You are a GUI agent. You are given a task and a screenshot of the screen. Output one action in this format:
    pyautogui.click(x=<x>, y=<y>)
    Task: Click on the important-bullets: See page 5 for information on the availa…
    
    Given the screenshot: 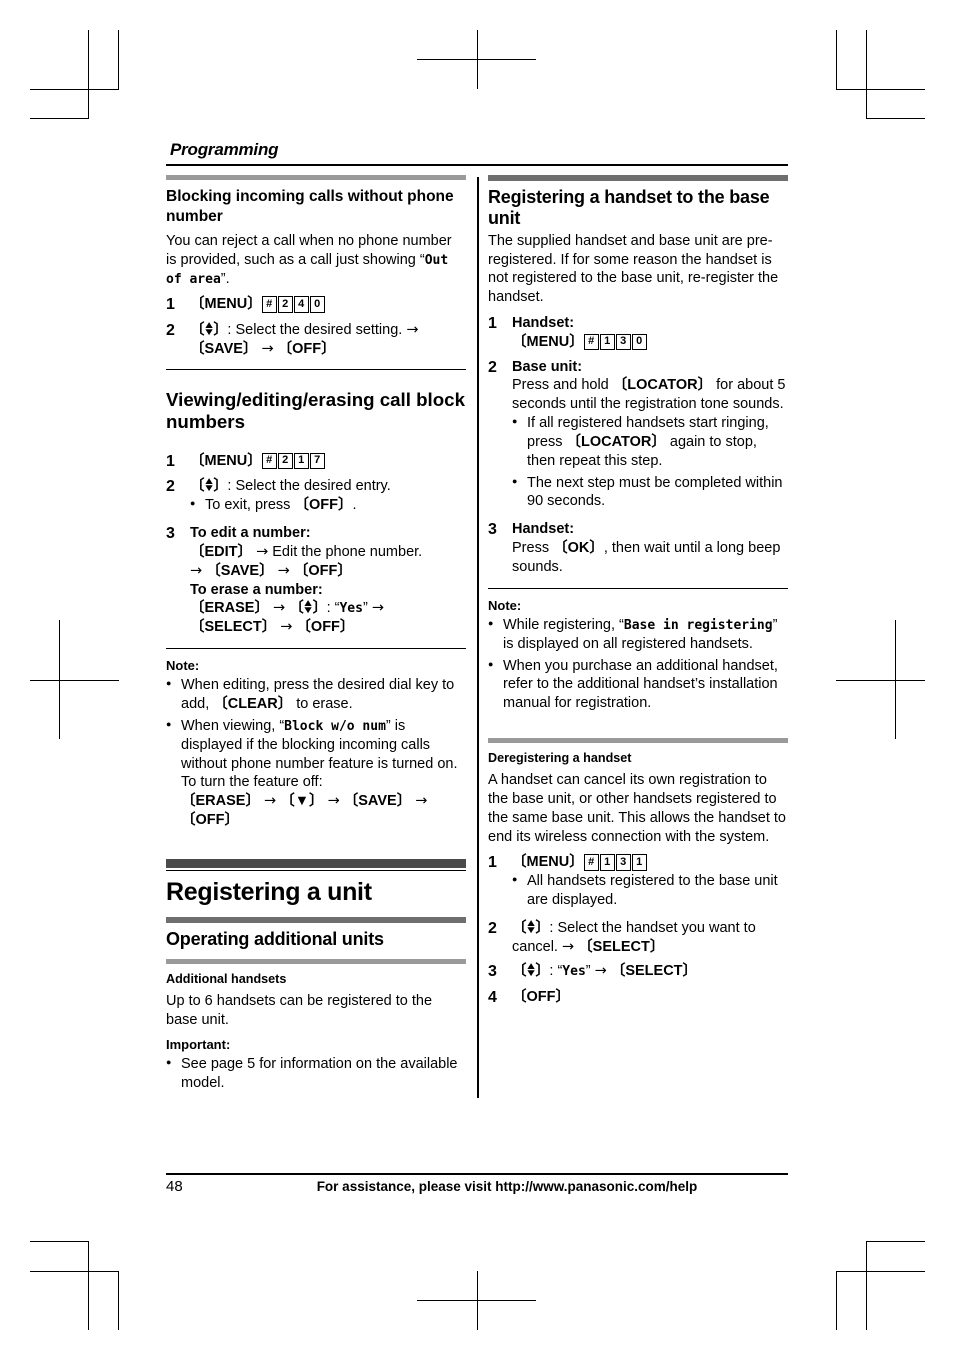 What is the action you would take?
    pyautogui.click(x=316, y=1073)
    